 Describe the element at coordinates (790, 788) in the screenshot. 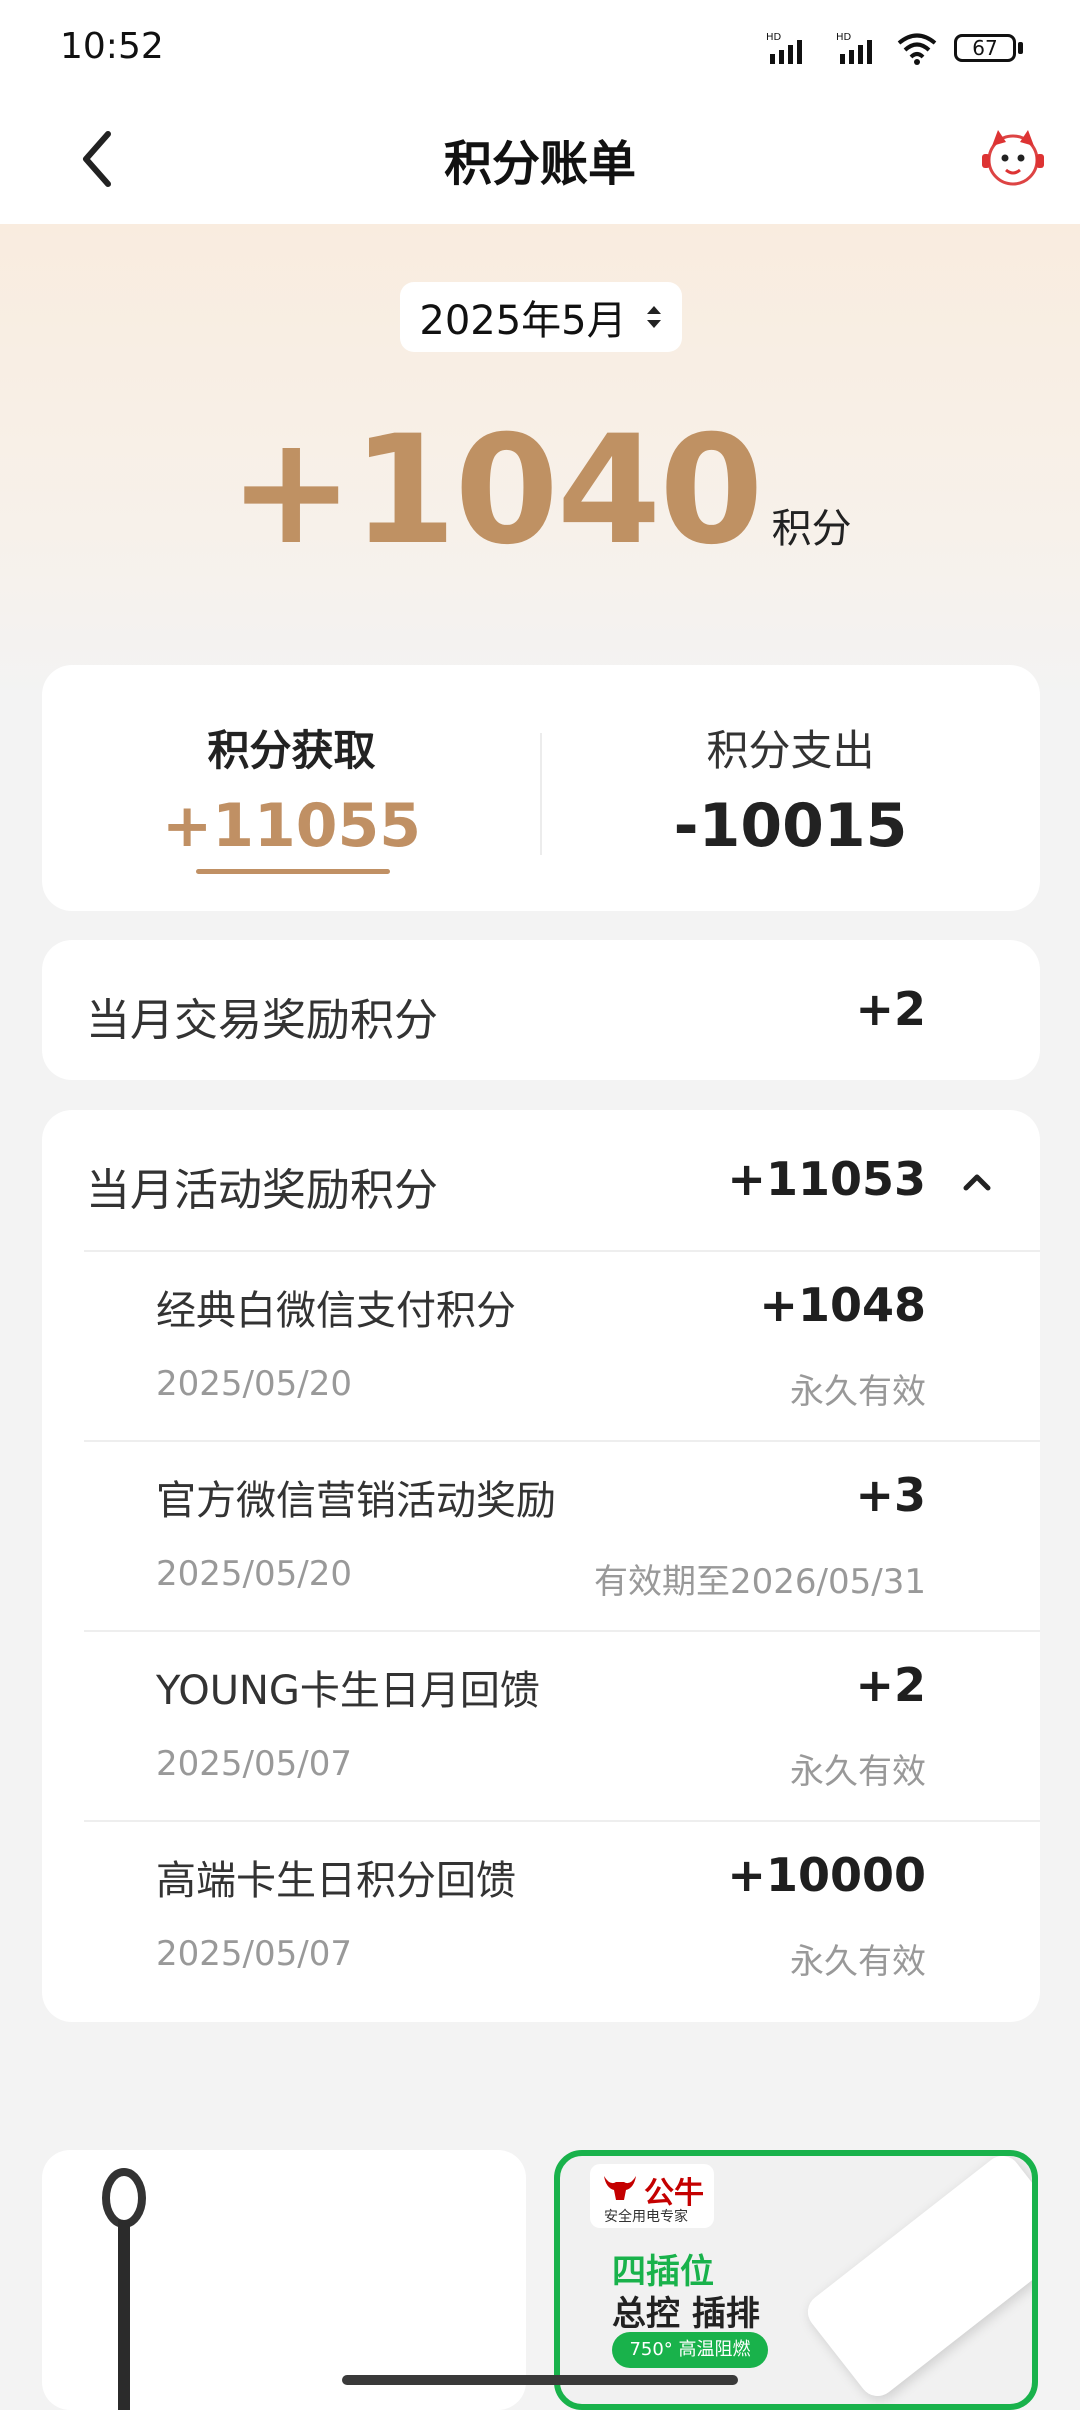

I see `tab-points-spent: 积分支出 -10015` at that location.